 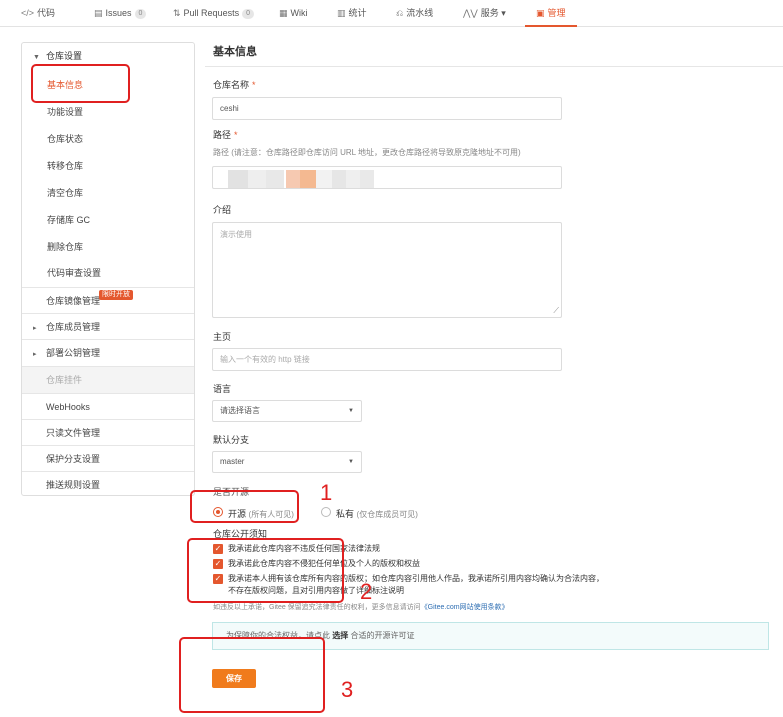 I want to click on tab-label: 管理, so click(x=556, y=13).